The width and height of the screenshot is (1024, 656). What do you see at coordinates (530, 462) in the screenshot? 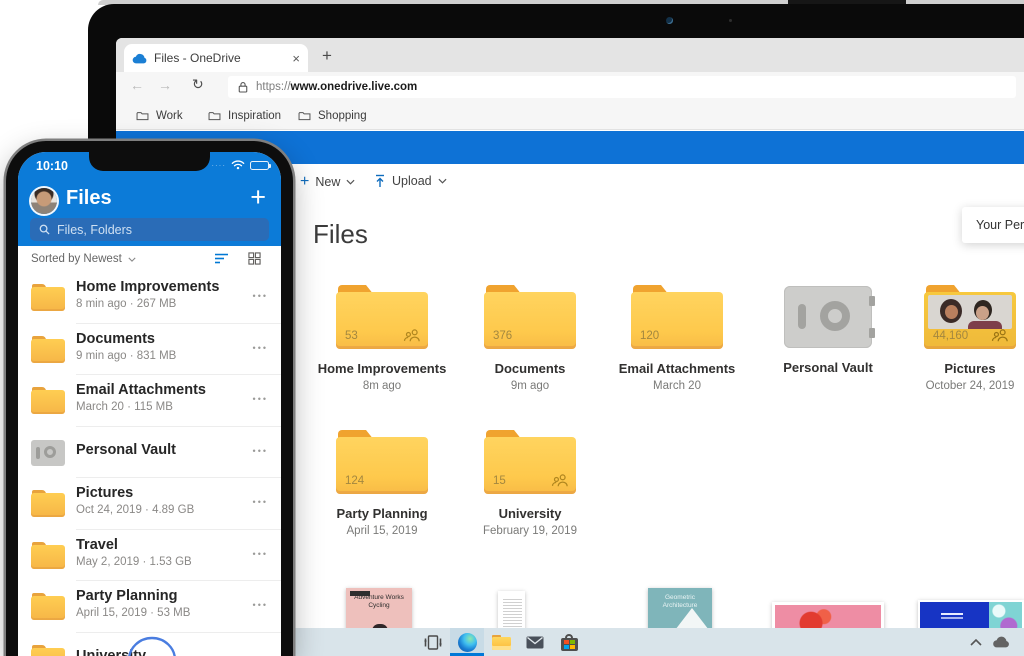
I see `folder-icon: 15` at bounding box center [530, 462].